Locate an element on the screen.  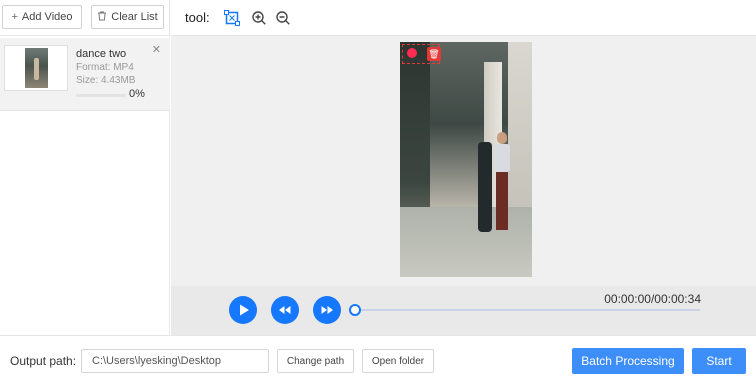
rewind-button is located at coordinates (285, 310).